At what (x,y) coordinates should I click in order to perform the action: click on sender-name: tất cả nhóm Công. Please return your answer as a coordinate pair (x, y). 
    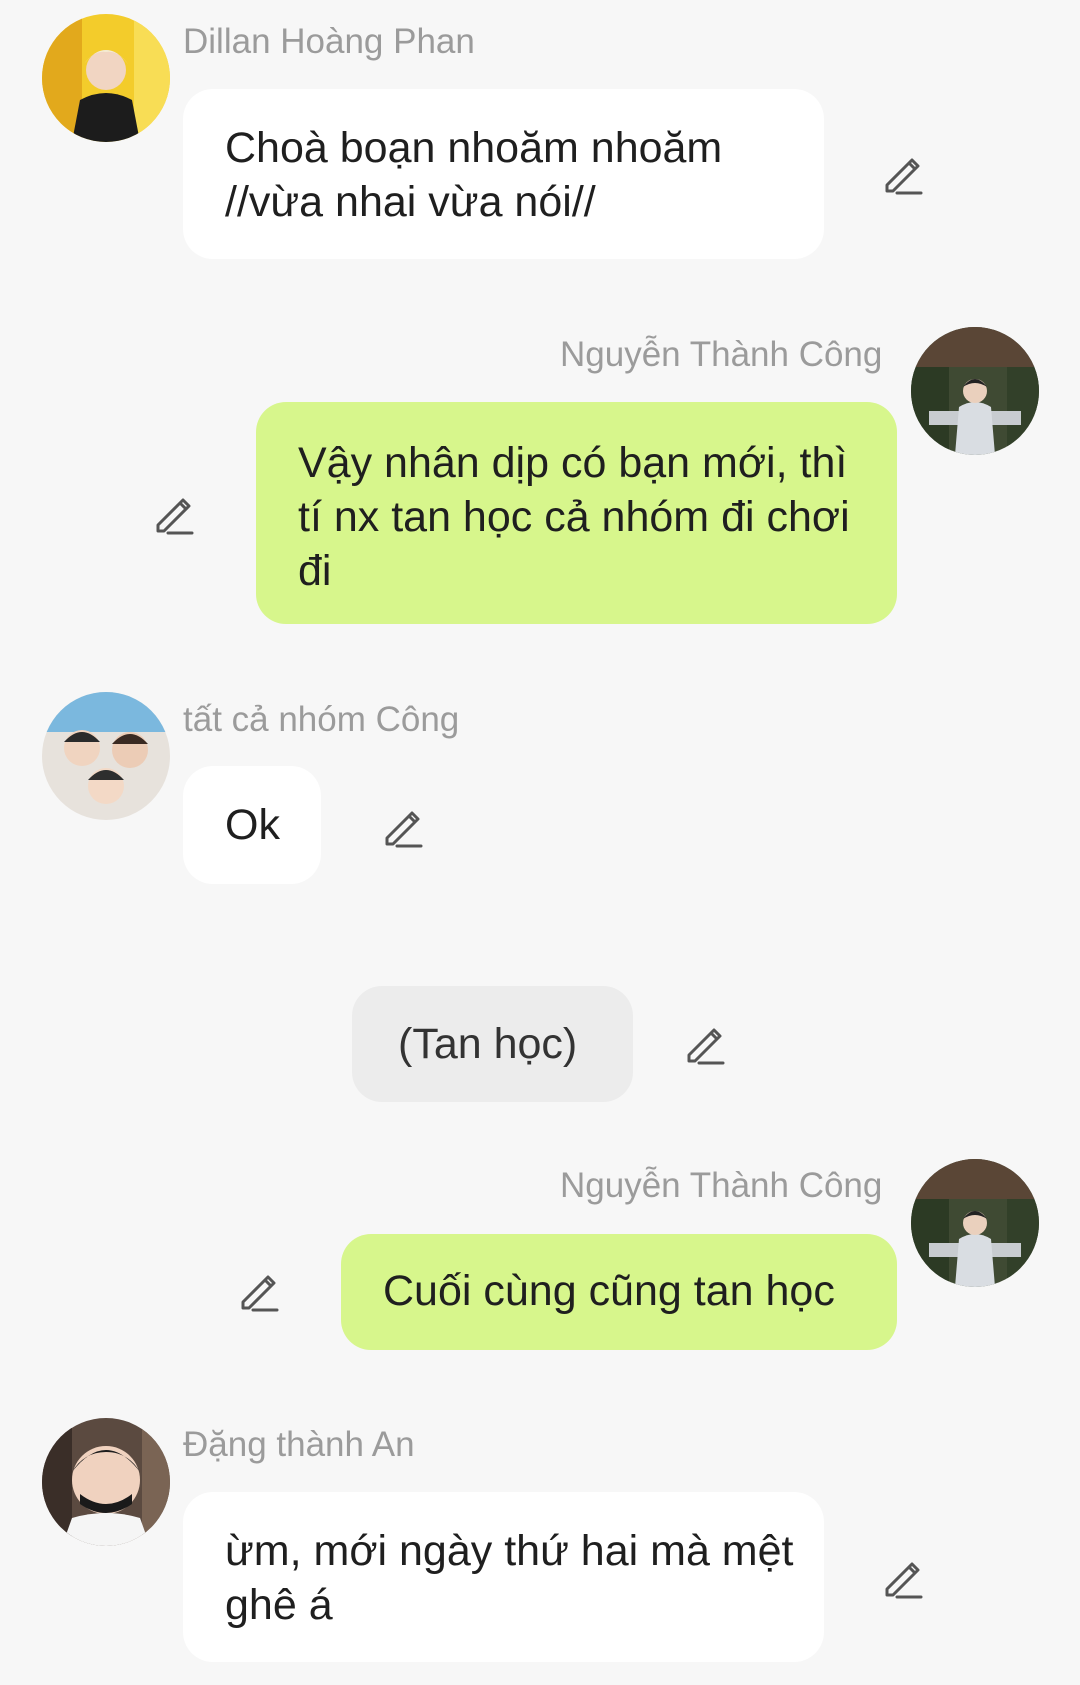
    Looking at the image, I should click on (321, 719).